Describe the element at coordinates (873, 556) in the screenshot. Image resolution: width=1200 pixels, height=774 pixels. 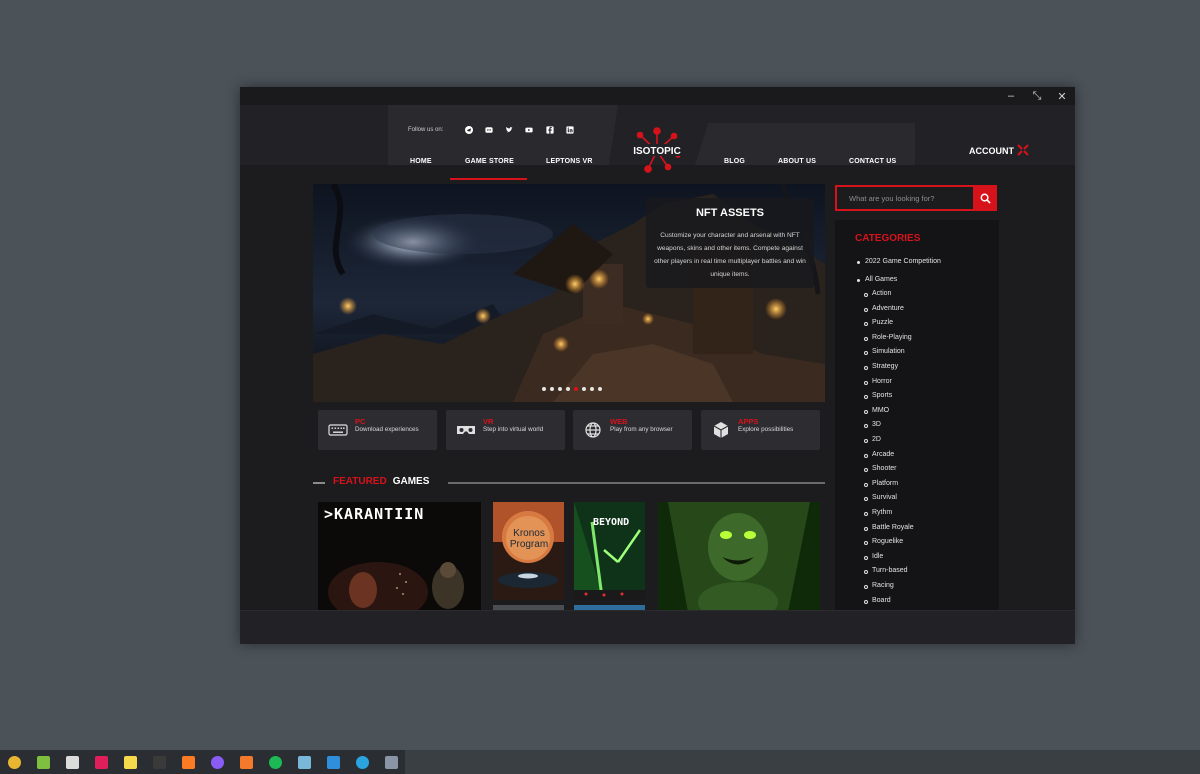
I see `category-item-idle: Idle` at that location.